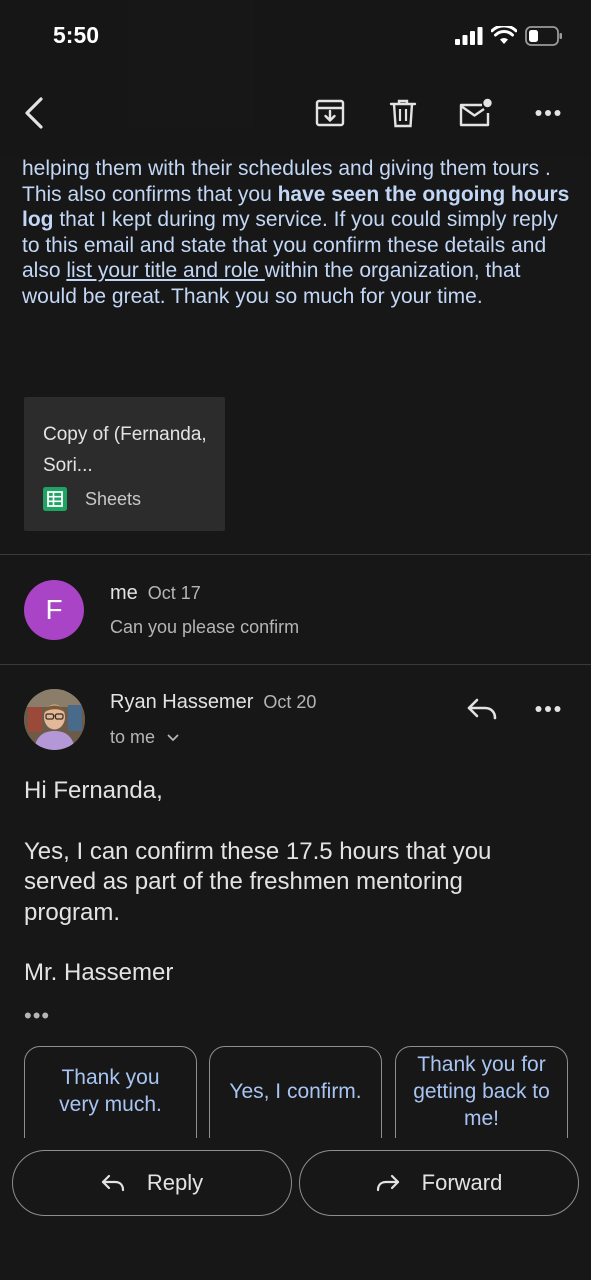  I want to click on signature: Mr. Hassemer, so click(99, 972).